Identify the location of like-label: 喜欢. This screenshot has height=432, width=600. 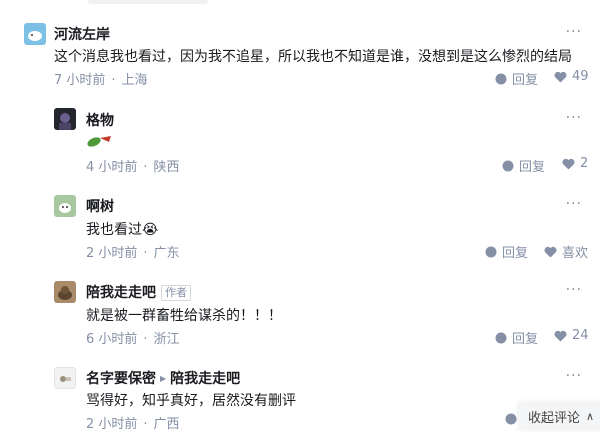
(575, 253).